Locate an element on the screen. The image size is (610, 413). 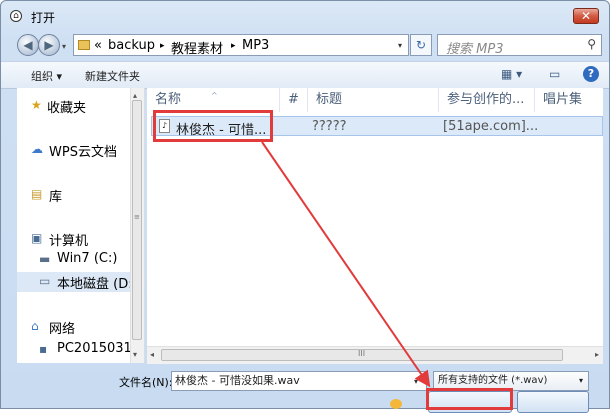
network-icon: ⌂ is located at coordinates (35, 326).